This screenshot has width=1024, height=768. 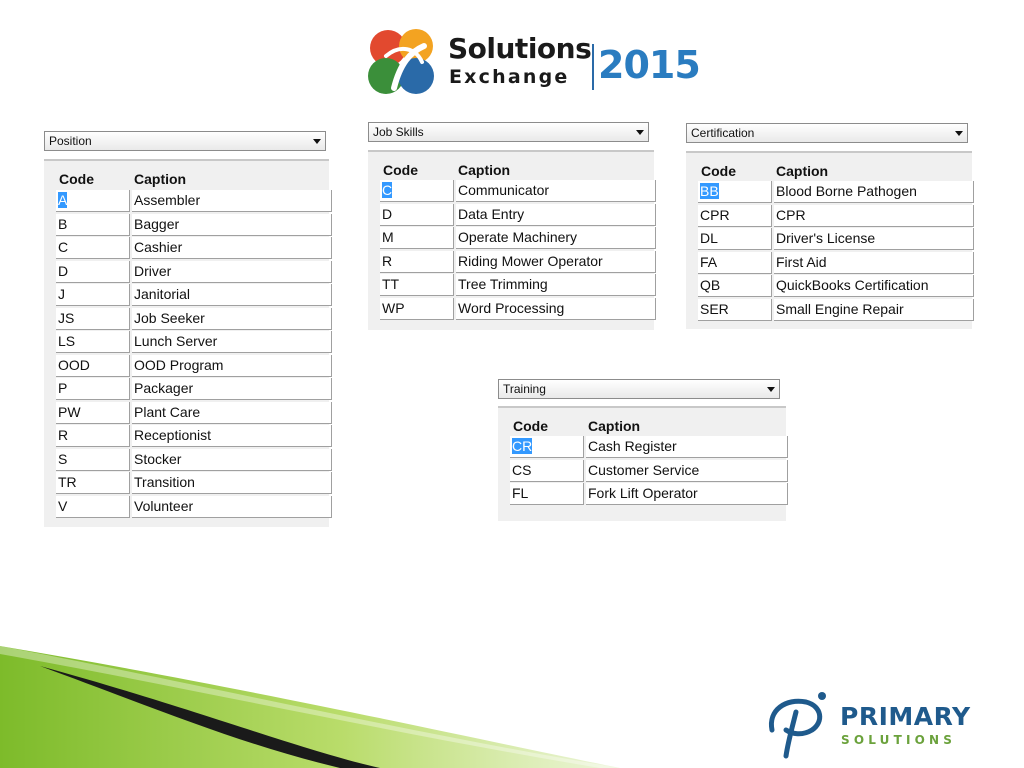 What do you see at coordinates (93, 224) in the screenshot?
I see `code-cell: B` at bounding box center [93, 224].